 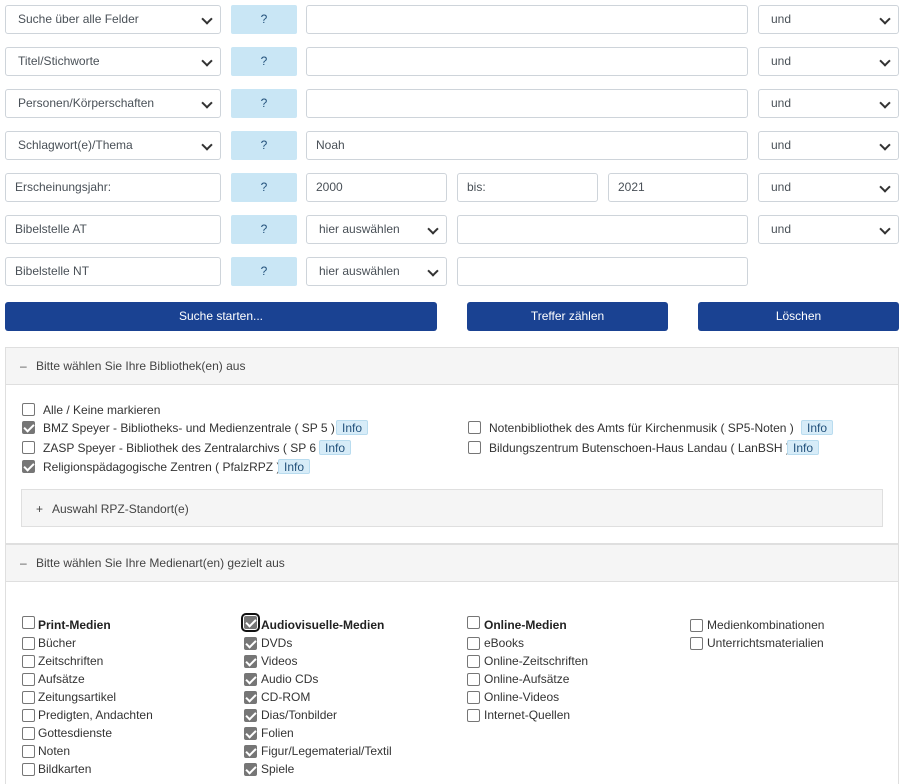 I want to click on bible-nt-book-select: hier auswählen, so click(x=376, y=271).